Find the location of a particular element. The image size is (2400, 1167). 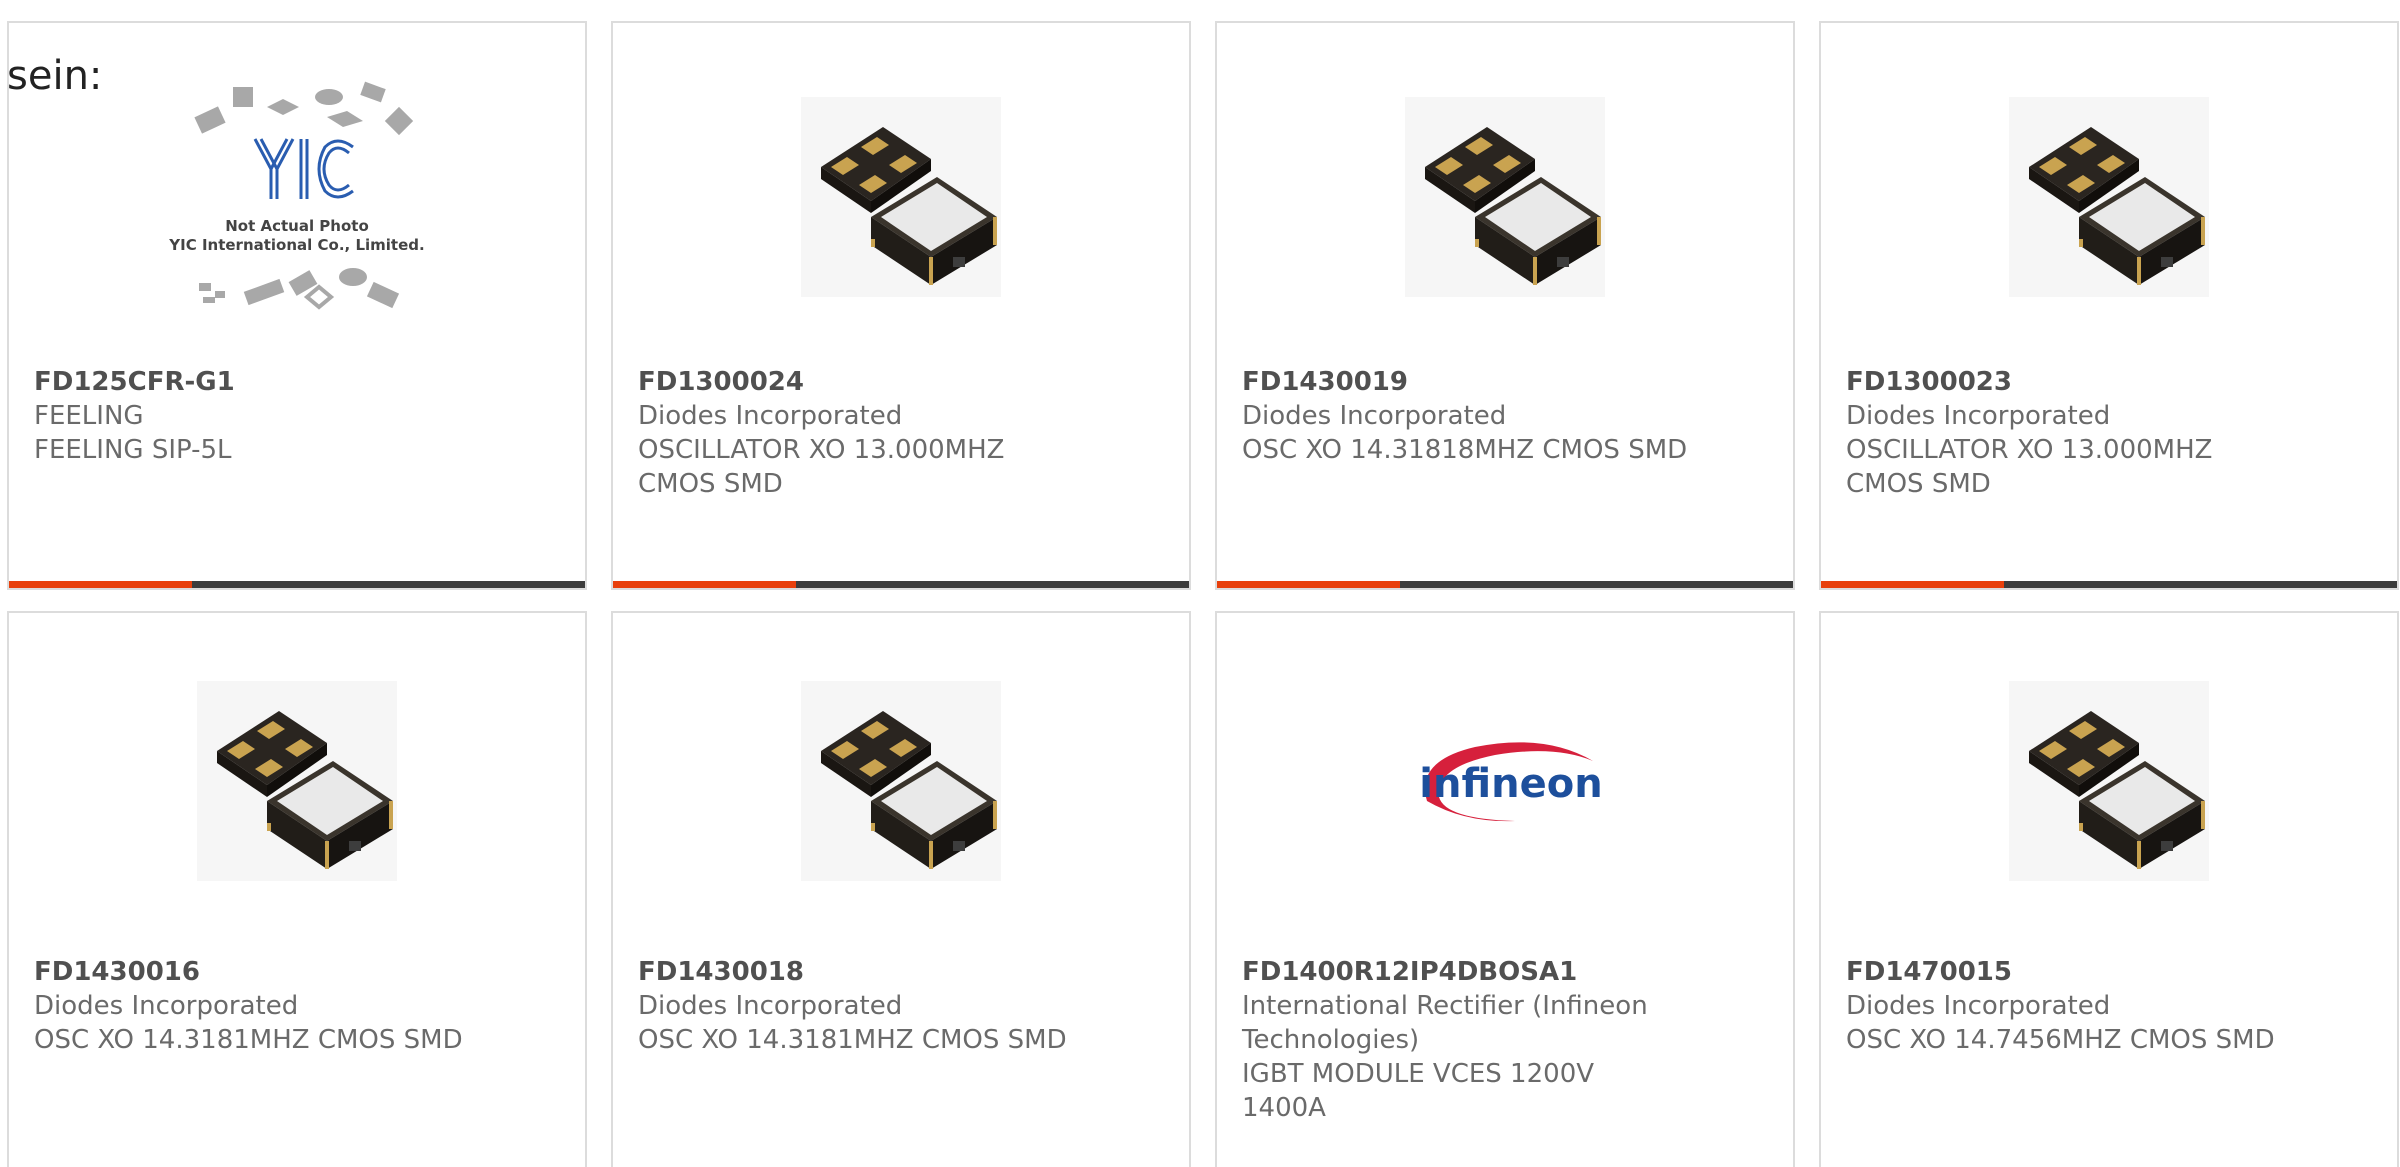

clipped-heading-text: sein: is located at coordinates (55, 76).